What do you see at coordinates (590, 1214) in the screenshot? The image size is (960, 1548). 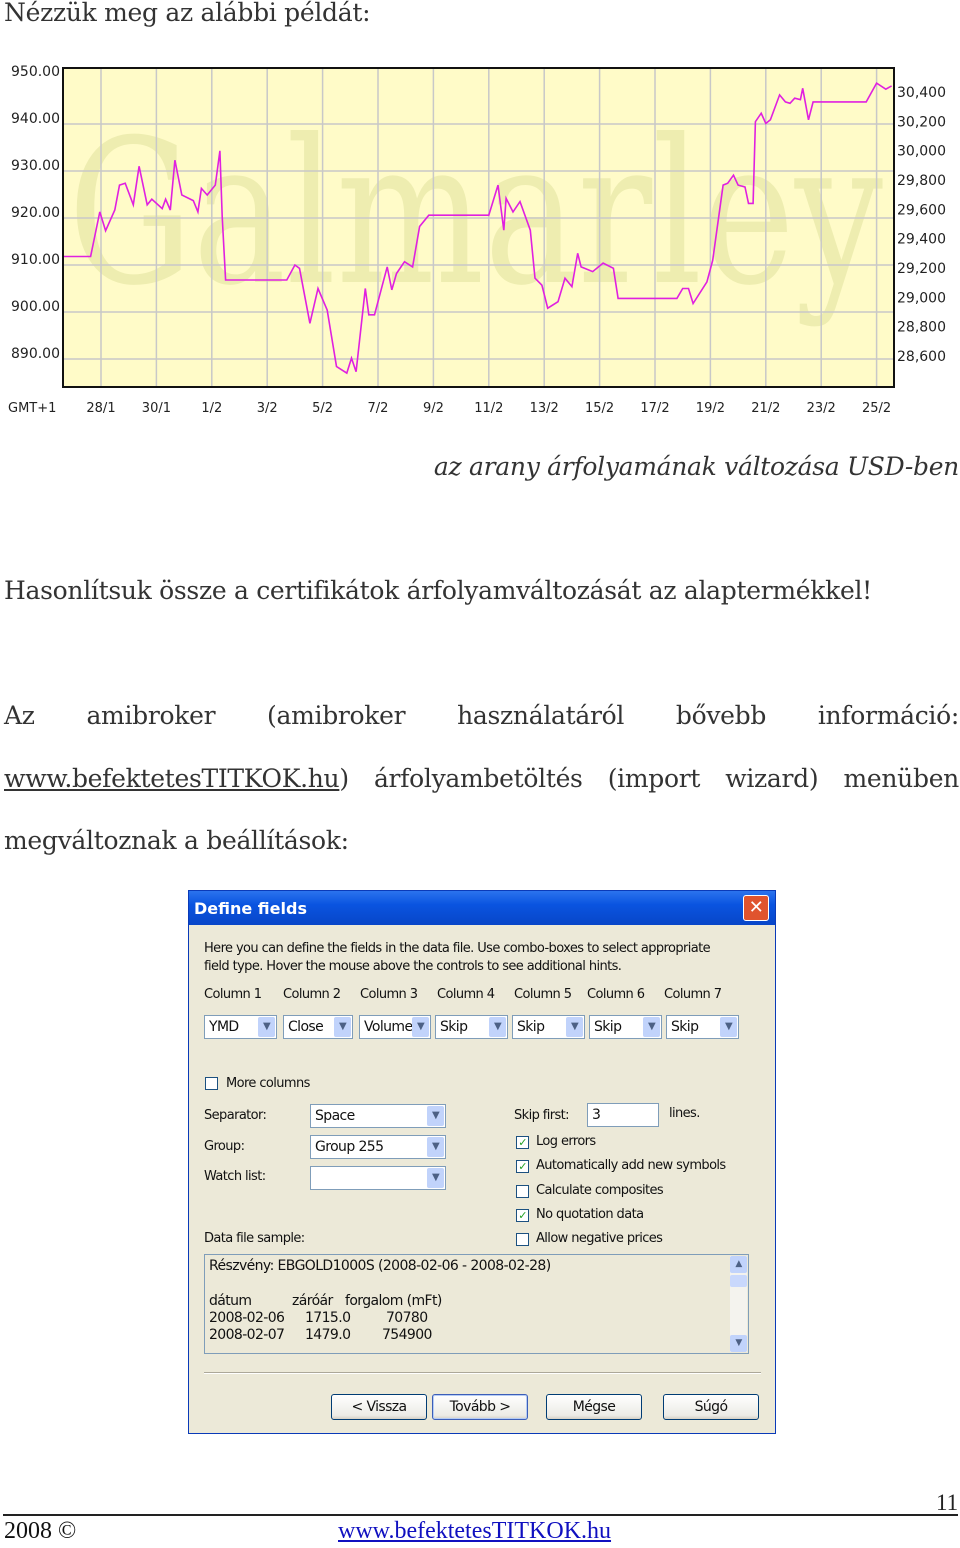 I see `option-label: No quotation data` at bounding box center [590, 1214].